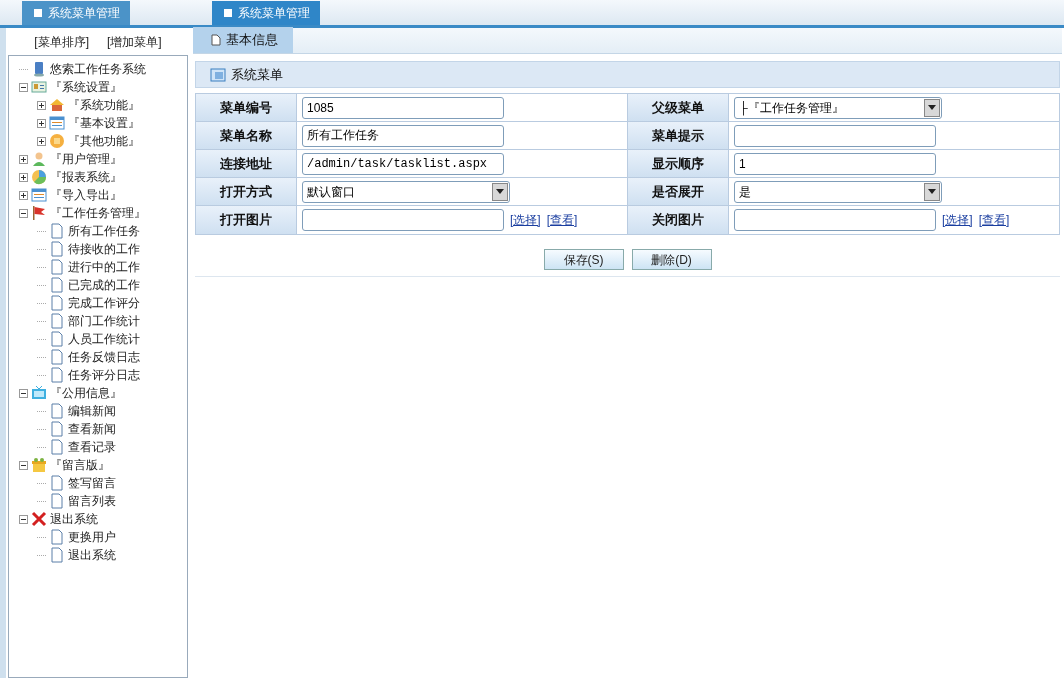  Describe the element at coordinates (39, 87) in the screenshot. I see `id-card-icon` at that location.